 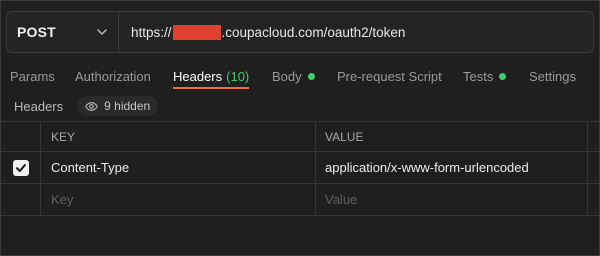 What do you see at coordinates (593, 136) in the screenshot?
I see `extra-column-header` at bounding box center [593, 136].